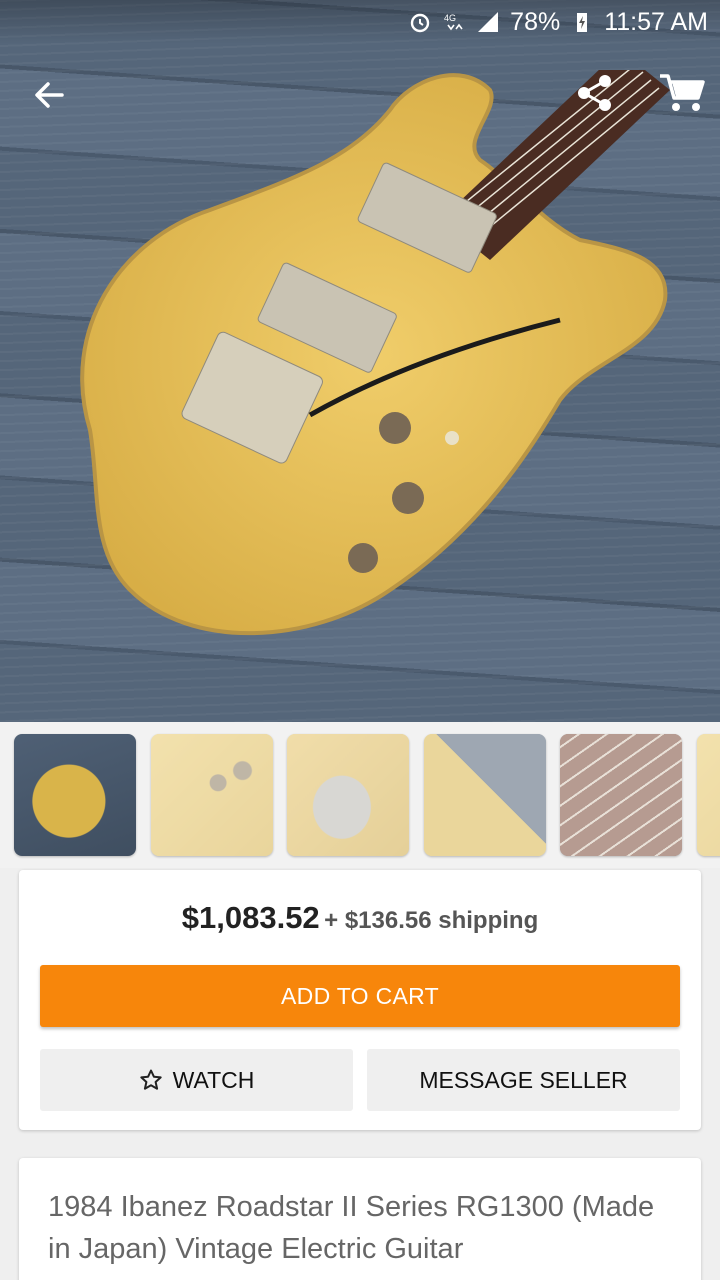 This screenshot has height=1280, width=720. Describe the element at coordinates (431, 920) in the screenshot. I see `shipping-cost: + $136.56 shipping` at that location.